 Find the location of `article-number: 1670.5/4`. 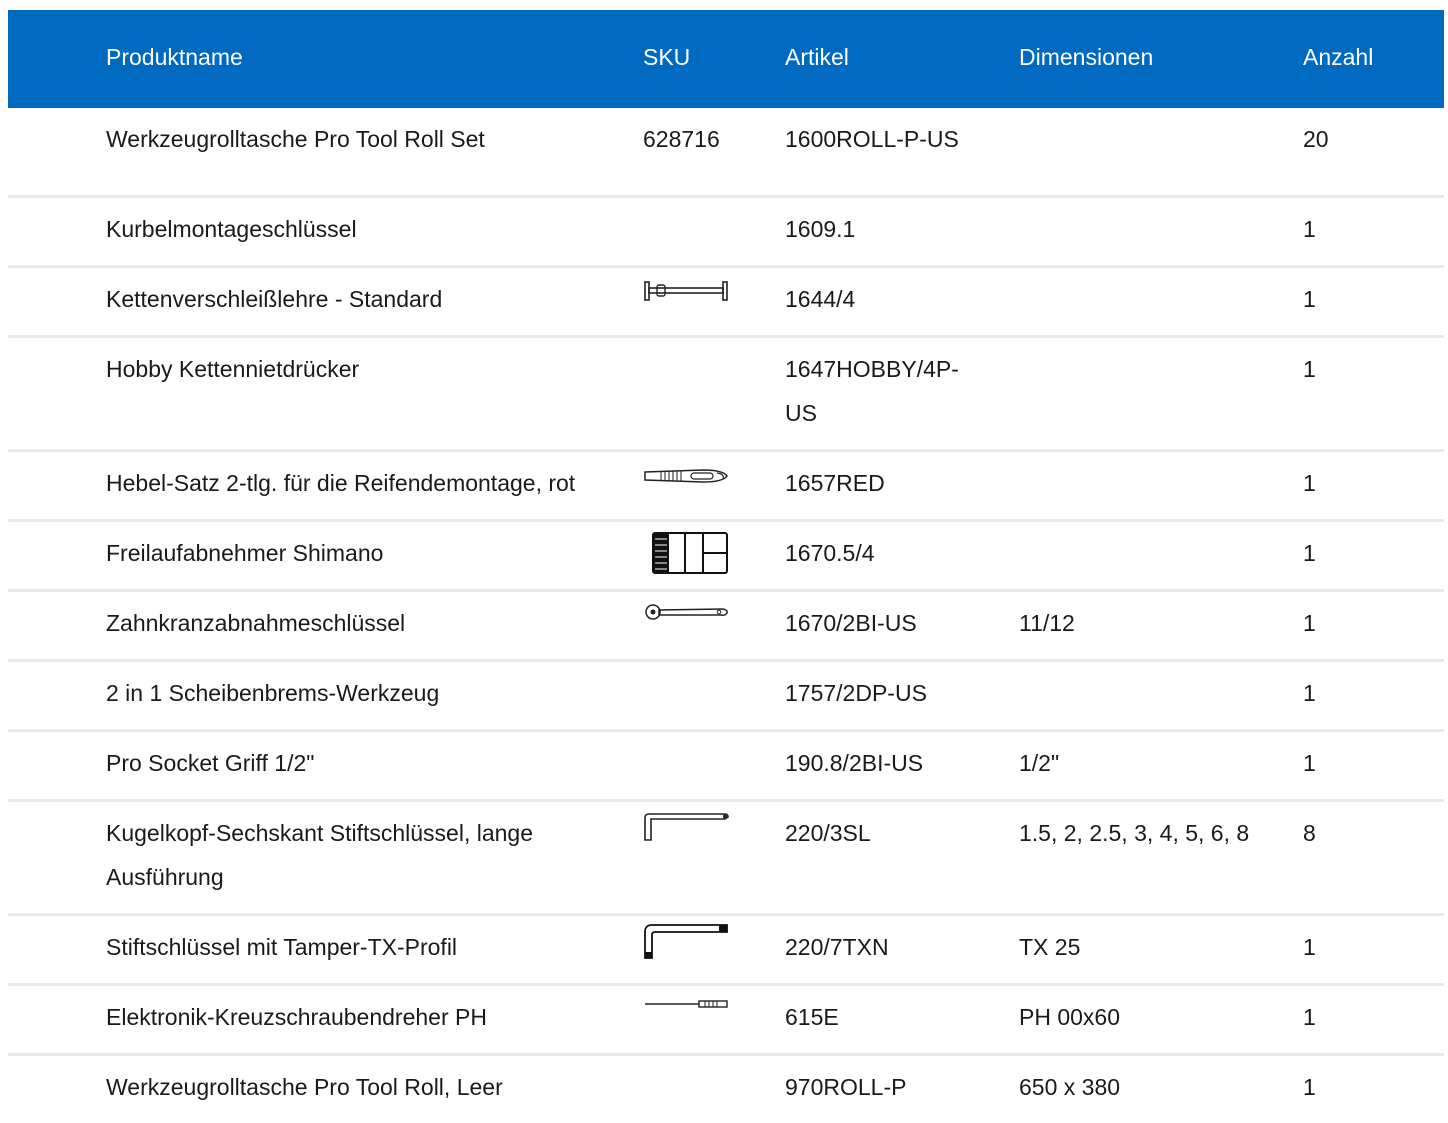

article-number: 1670.5/4 is located at coordinates (830, 553).